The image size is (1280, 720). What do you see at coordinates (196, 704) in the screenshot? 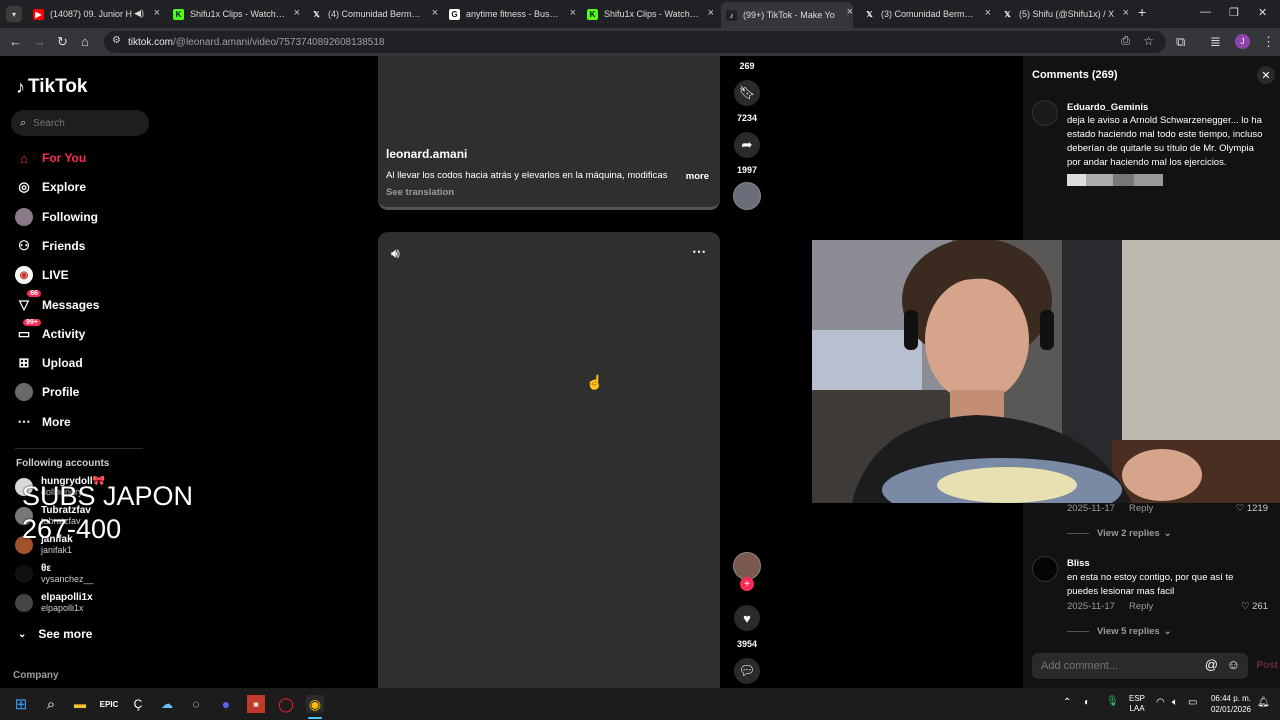
I see `app-circle-icon: ◌` at bounding box center [196, 704].